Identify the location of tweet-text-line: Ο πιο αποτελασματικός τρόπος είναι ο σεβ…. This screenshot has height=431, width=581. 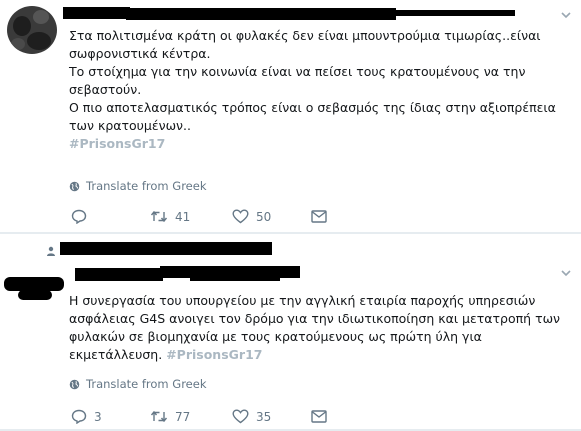
(312, 107).